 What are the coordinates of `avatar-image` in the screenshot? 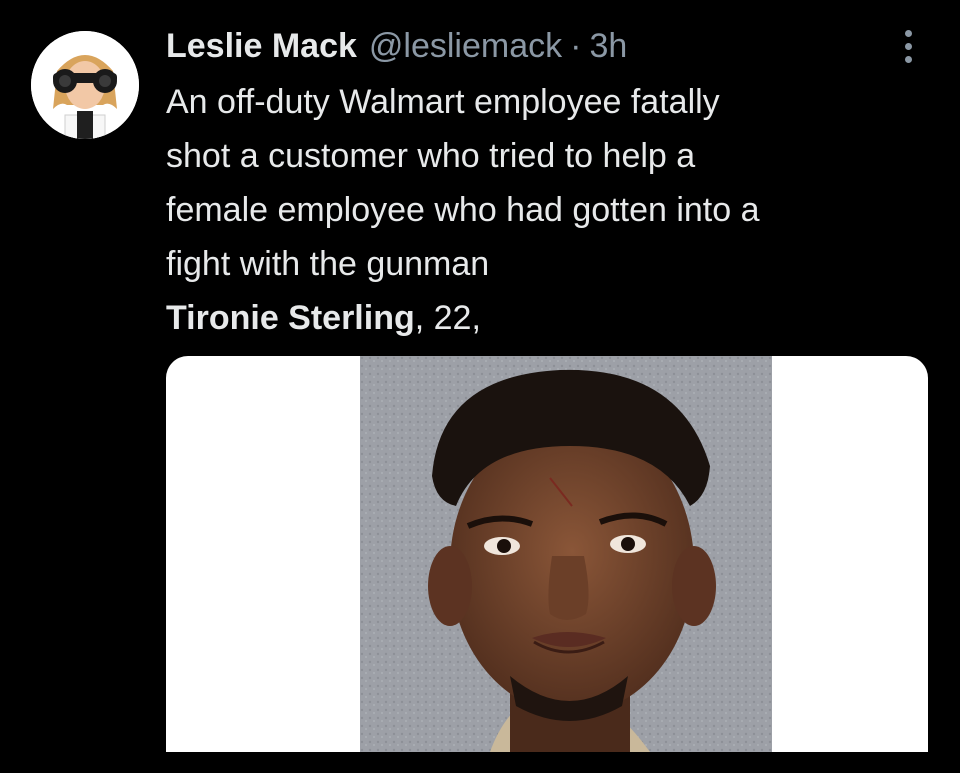 It's located at (85, 85).